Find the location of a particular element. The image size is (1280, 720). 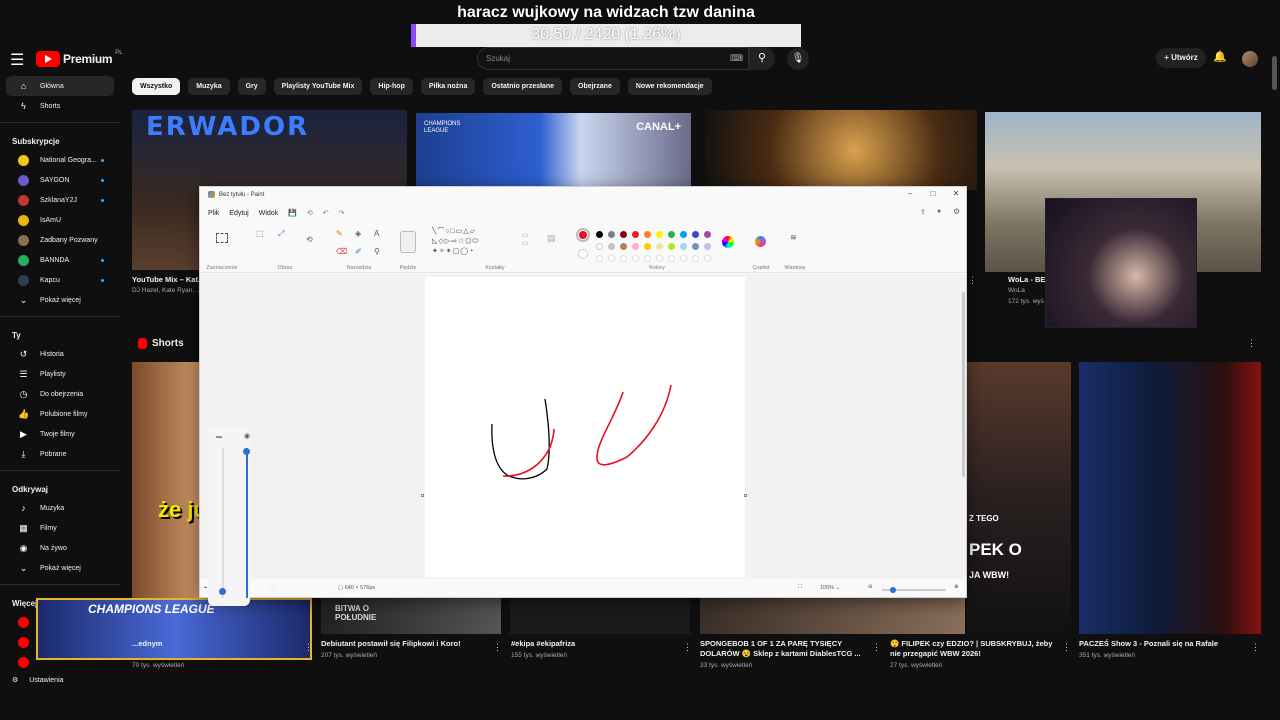

sidebar-item-historia: ↺ Historia is located at coordinates (60, 354).